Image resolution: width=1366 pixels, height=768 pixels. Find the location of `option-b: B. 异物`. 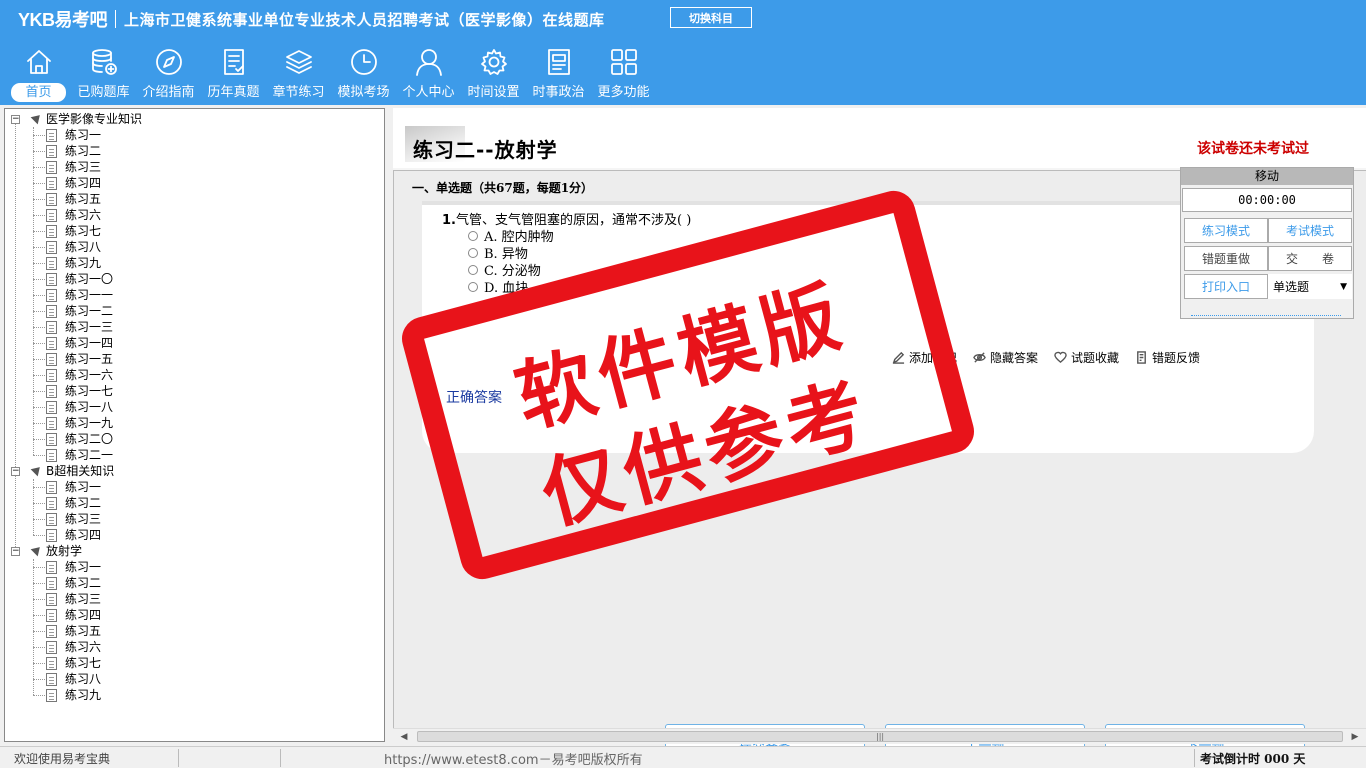

option-b: B. 异物 is located at coordinates (498, 253).